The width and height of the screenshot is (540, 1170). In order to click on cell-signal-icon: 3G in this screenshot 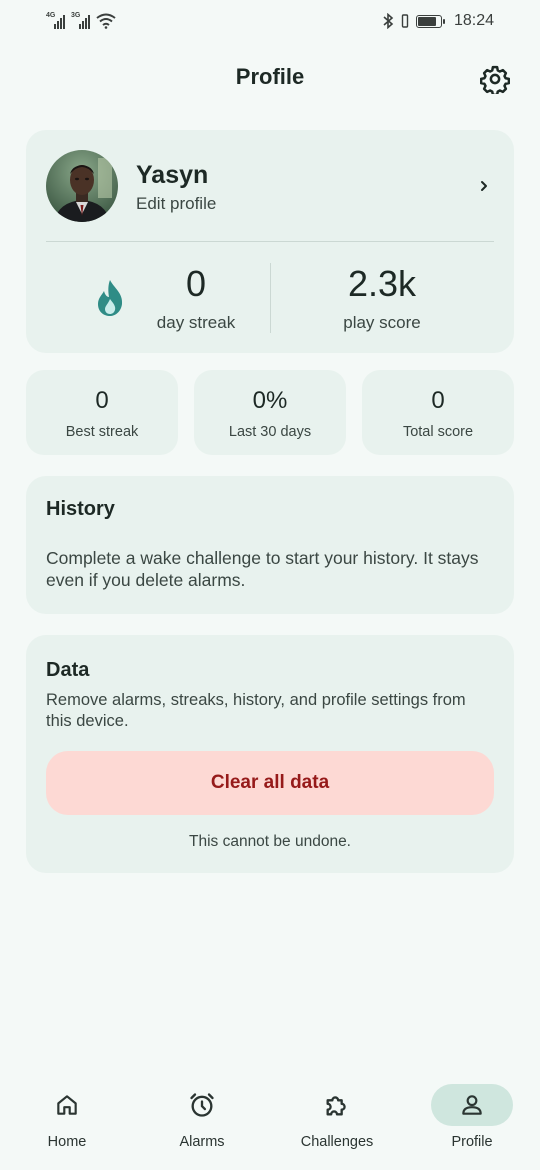, I will do `click(80, 20)`.